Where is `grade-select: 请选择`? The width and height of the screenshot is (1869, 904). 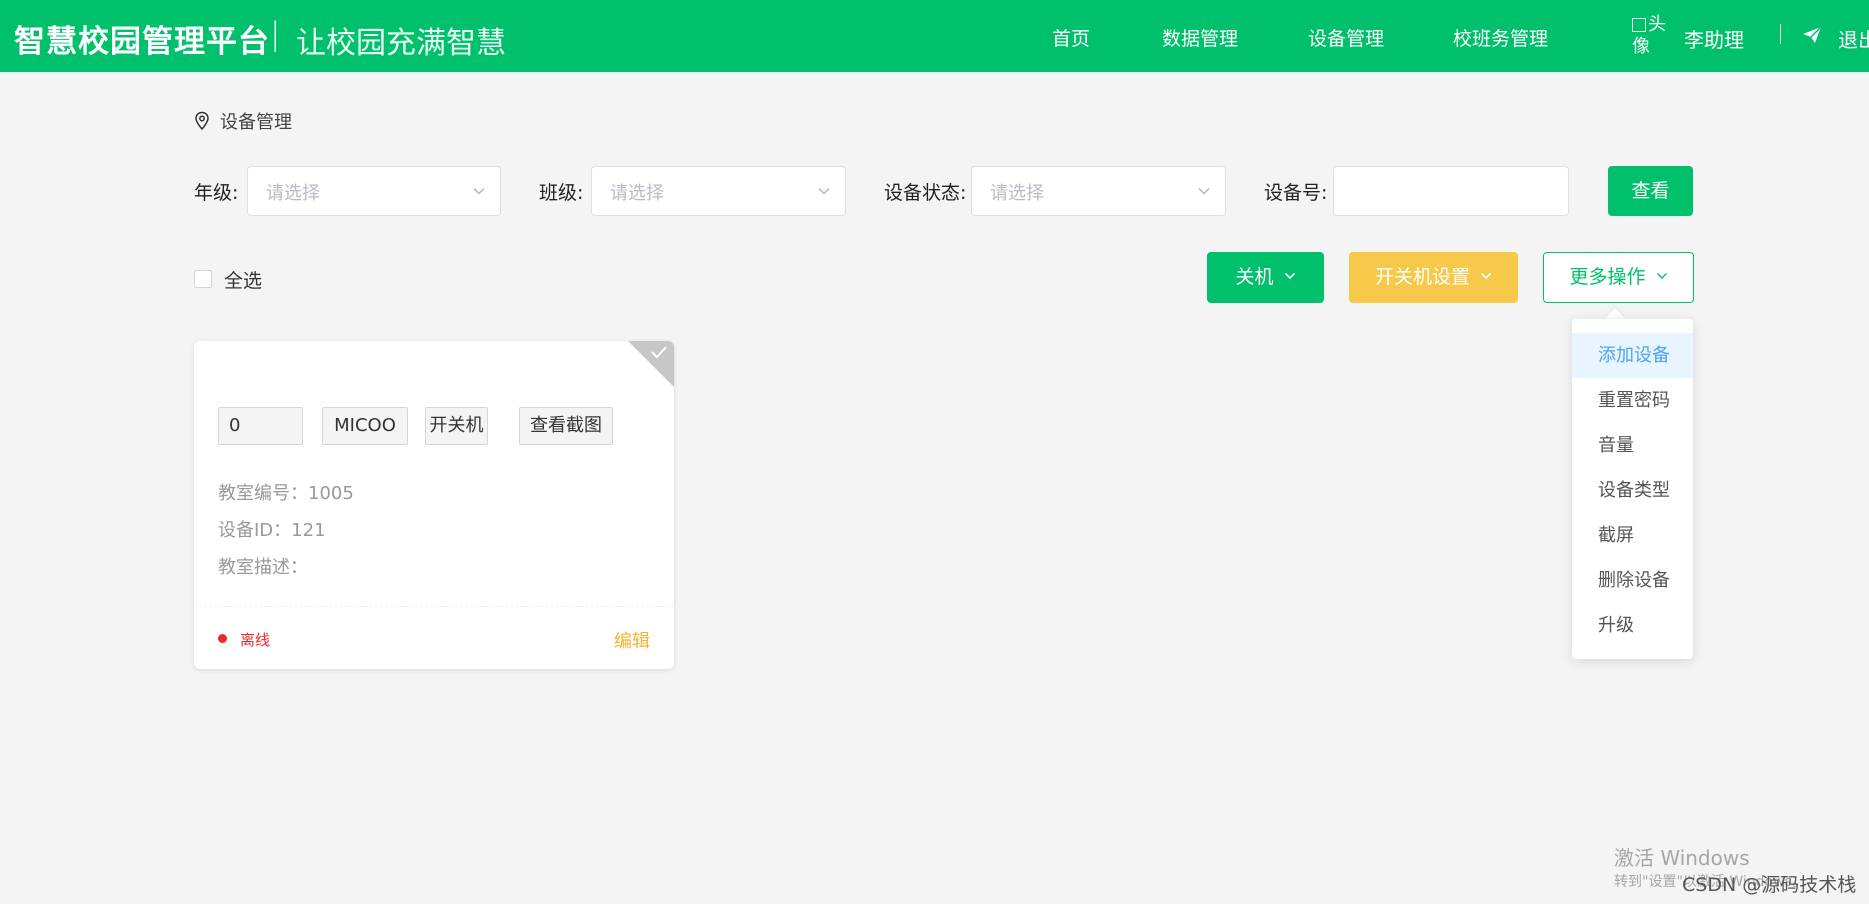 grade-select: 请选择 is located at coordinates (374, 191).